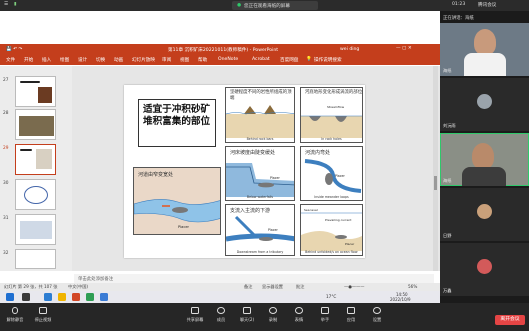  What do you see at coordinates (46, 60) in the screenshot?
I see `ribbon-tab-insert: 插入` at bounding box center [46, 60].